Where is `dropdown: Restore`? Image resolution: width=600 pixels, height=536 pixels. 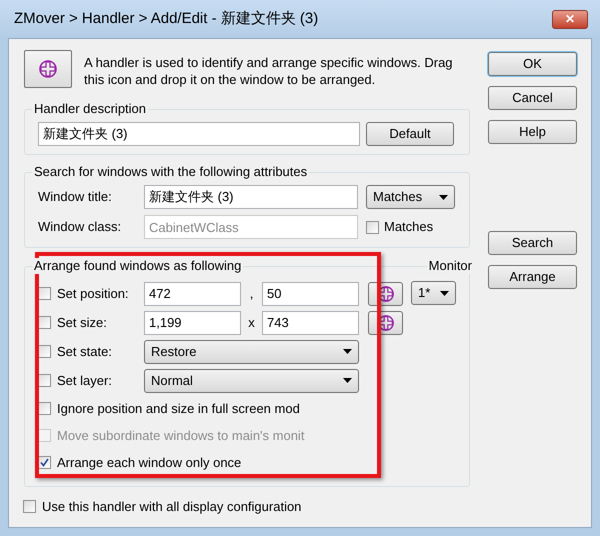 dropdown: Restore is located at coordinates (251, 352).